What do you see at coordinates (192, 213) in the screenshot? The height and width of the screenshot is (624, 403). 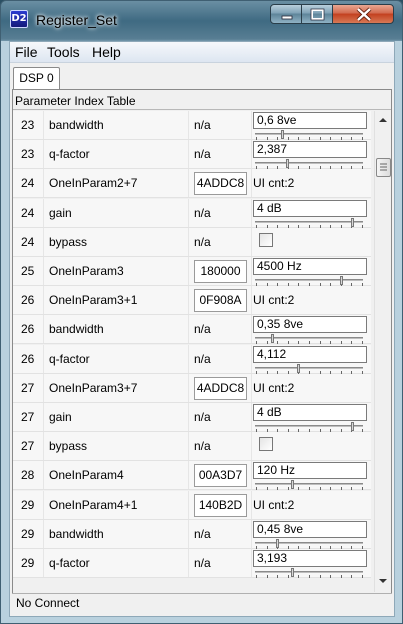 I see `table-row: 24 gain n/a 4 dB` at bounding box center [192, 213].